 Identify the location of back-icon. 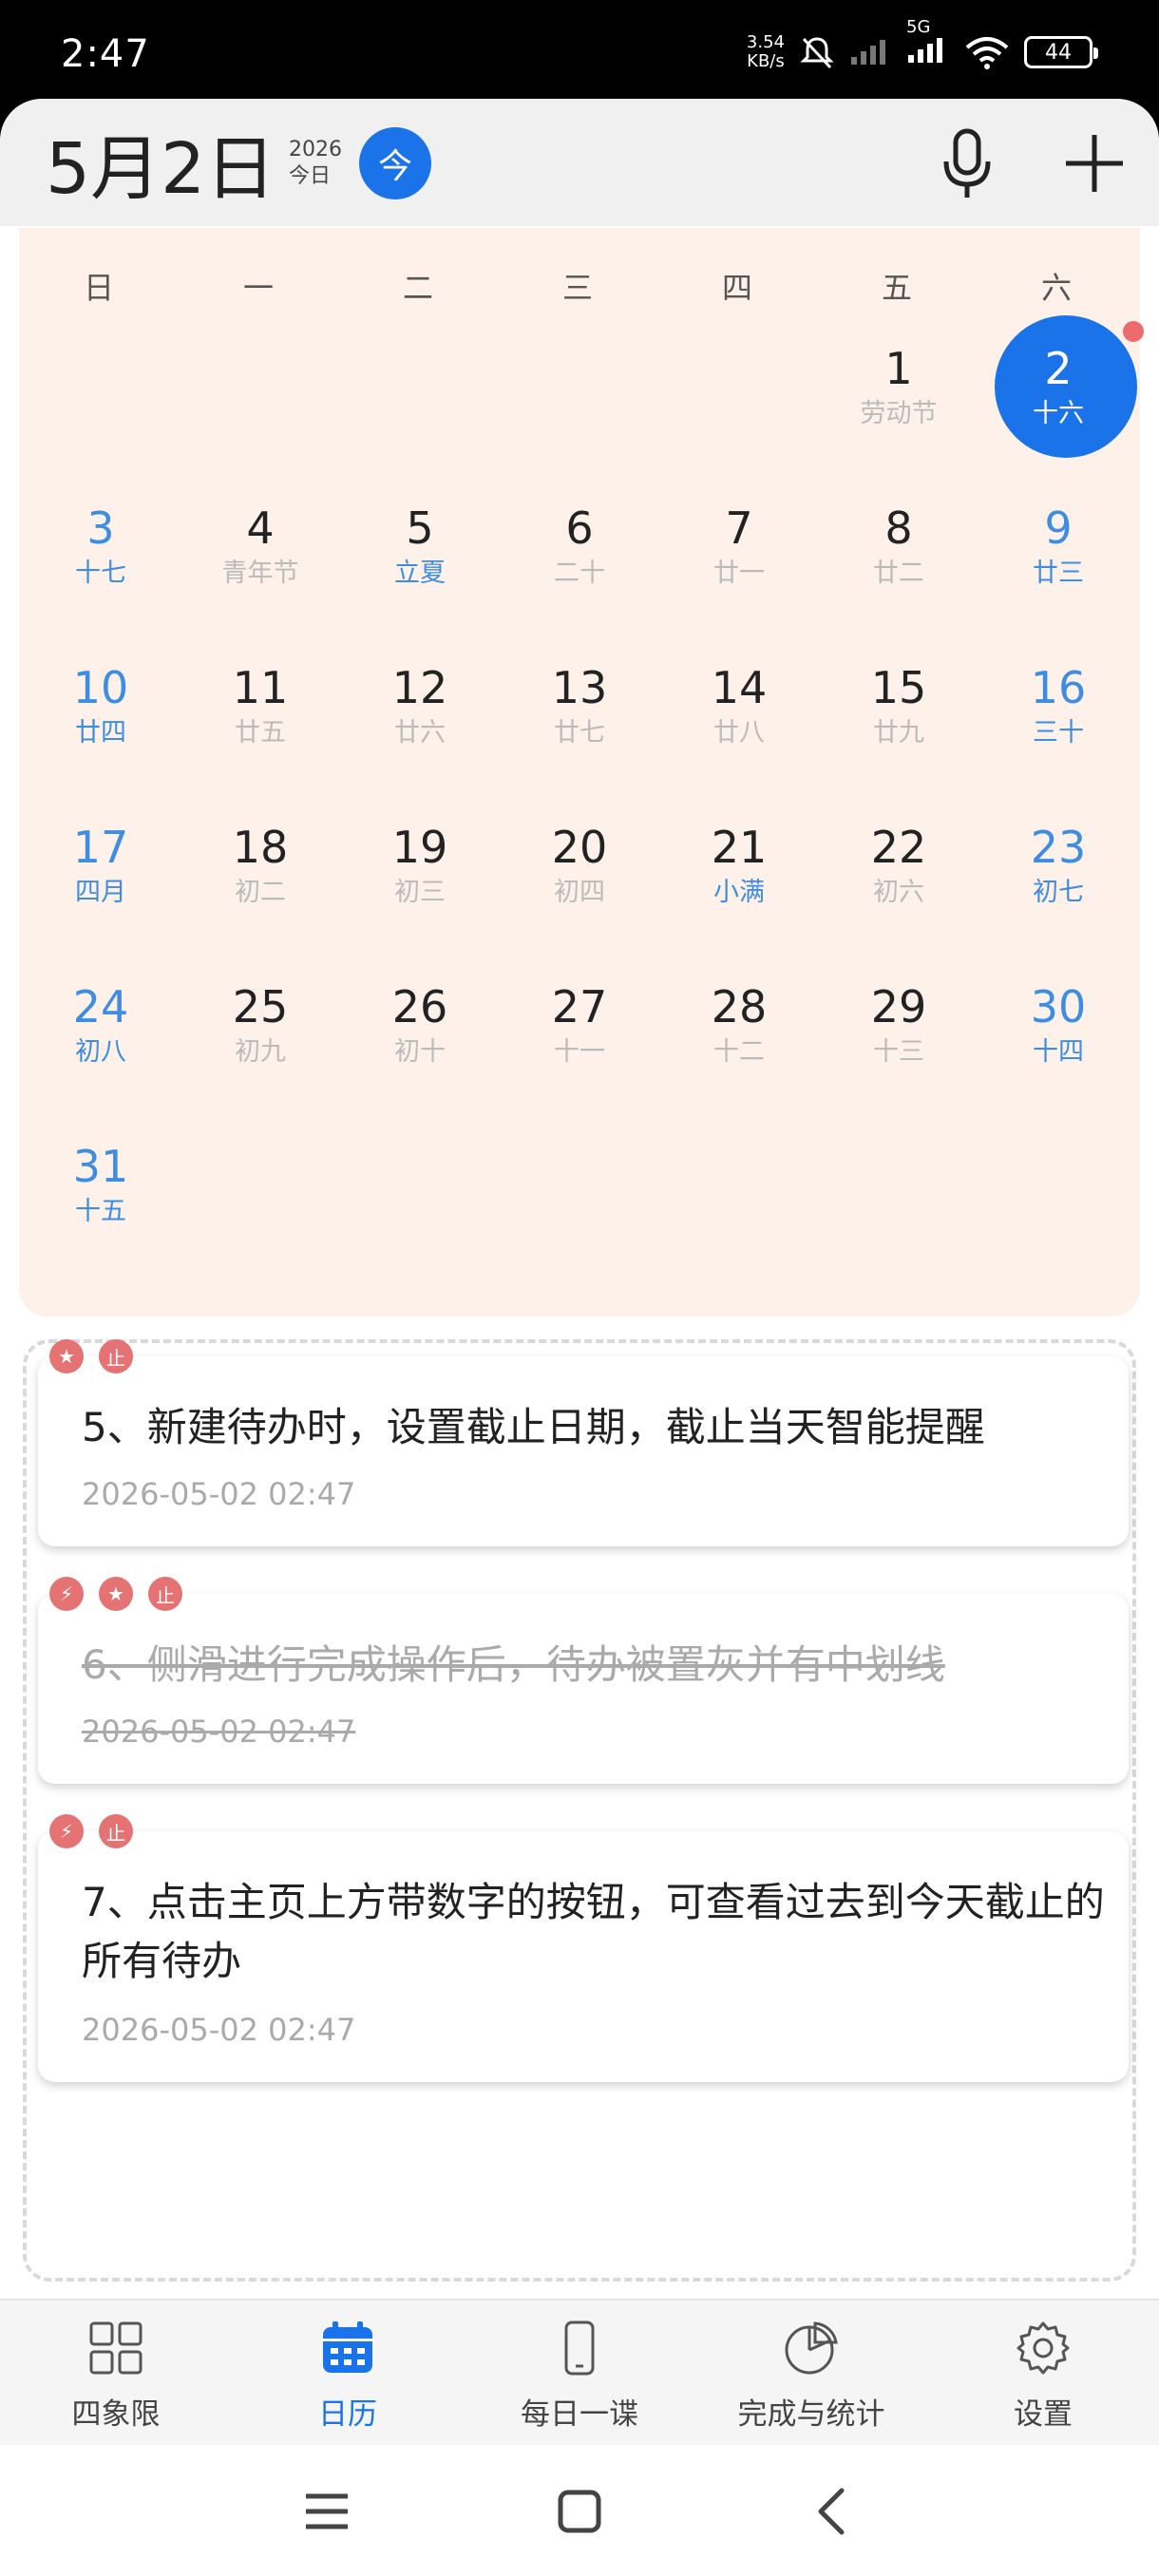
(832, 2511).